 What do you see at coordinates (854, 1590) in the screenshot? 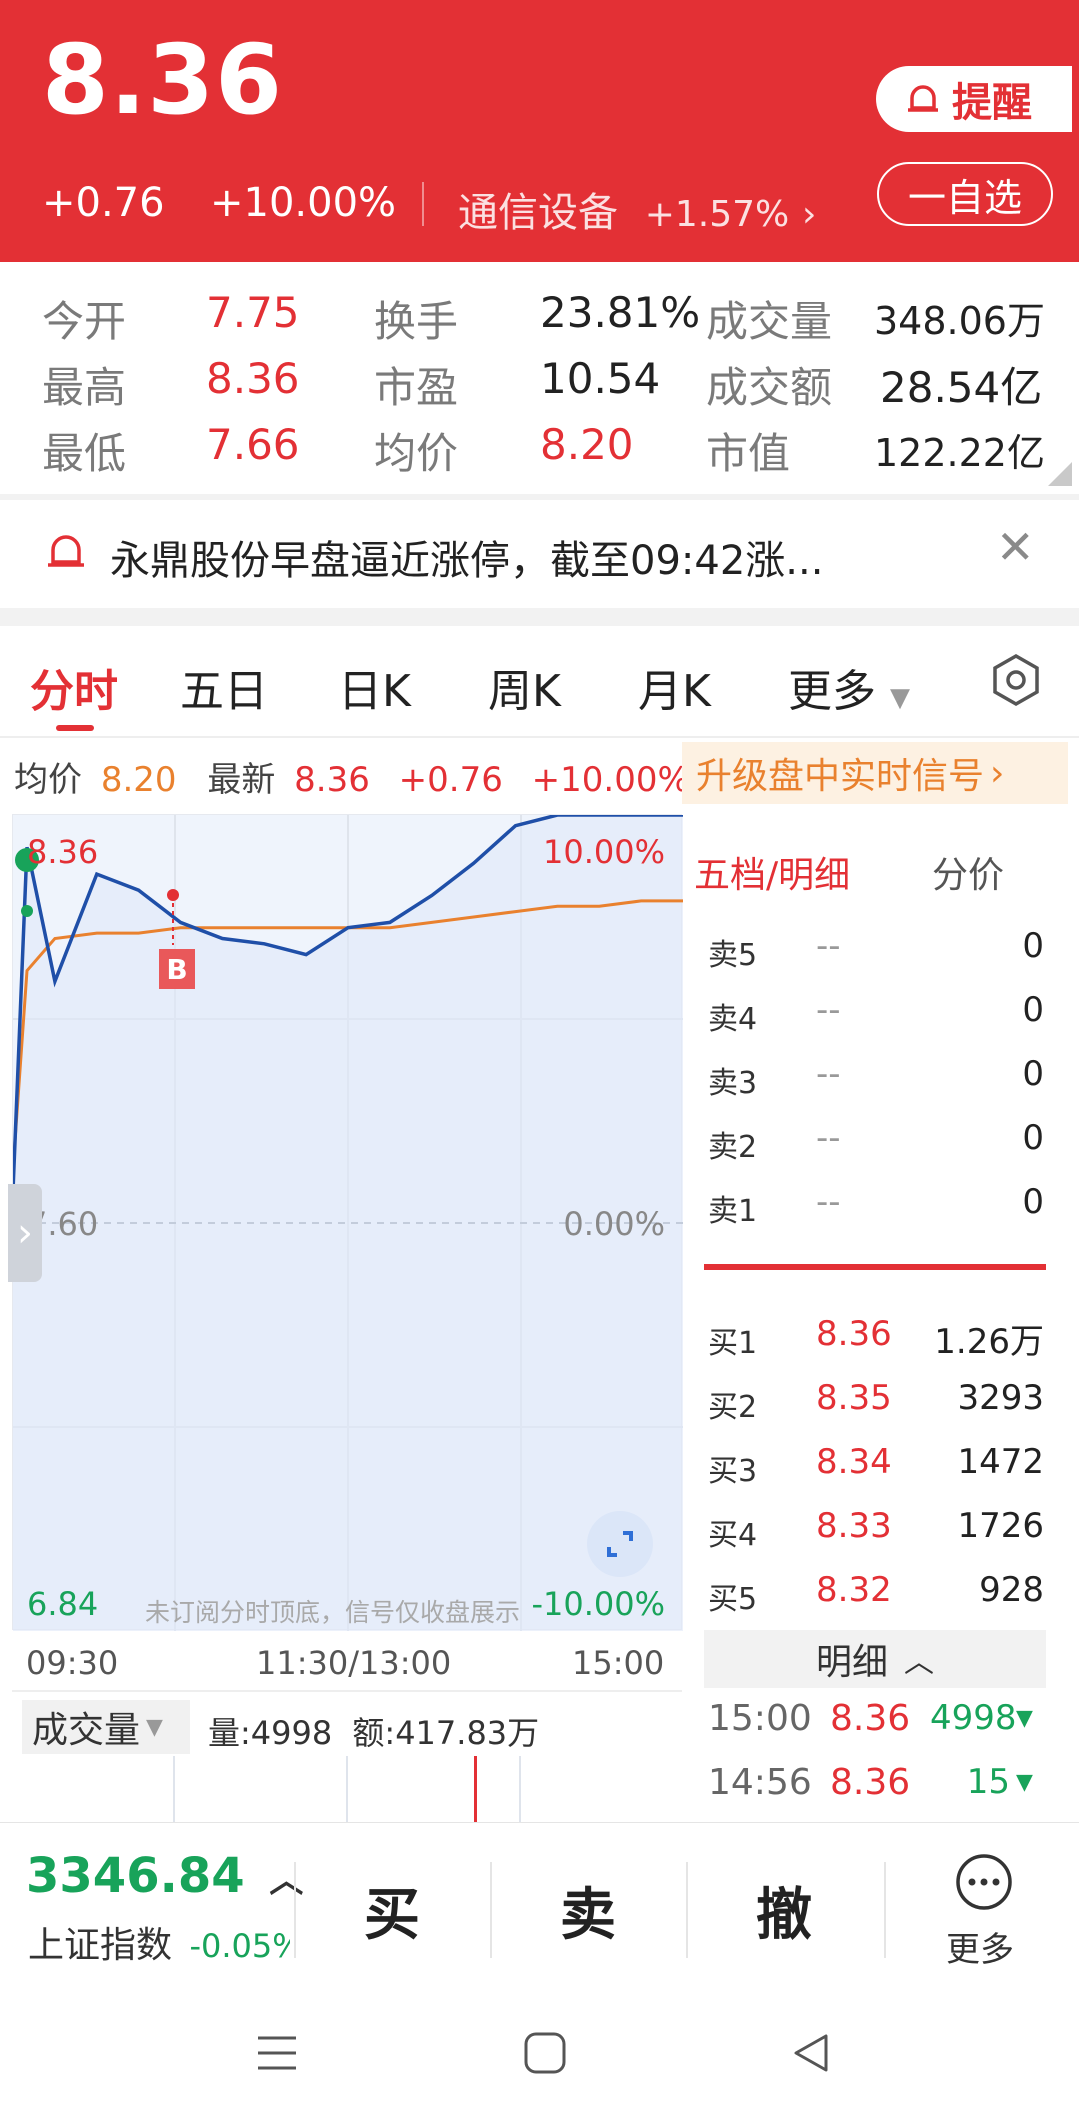
I see `bid-price: 8.32` at bounding box center [854, 1590].